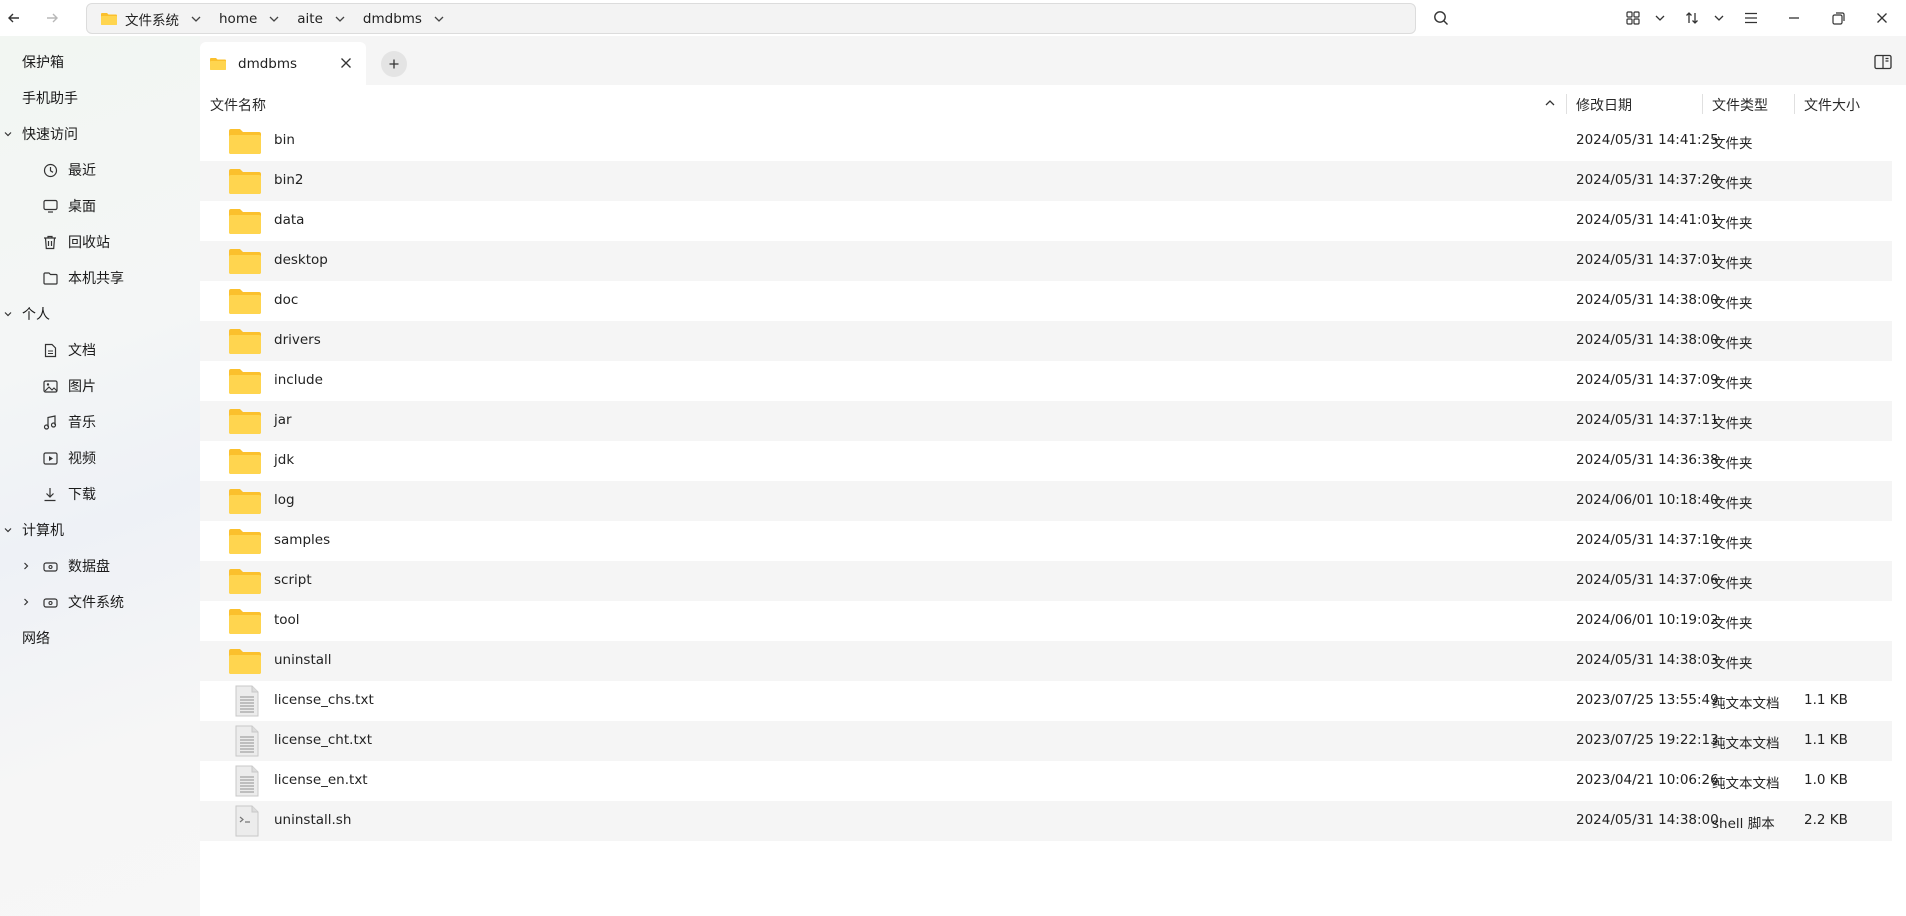 The height and width of the screenshot is (916, 1906). I want to click on file-row: drivers 2024/05/31 14:38:00 文件夹, so click(1046, 341).